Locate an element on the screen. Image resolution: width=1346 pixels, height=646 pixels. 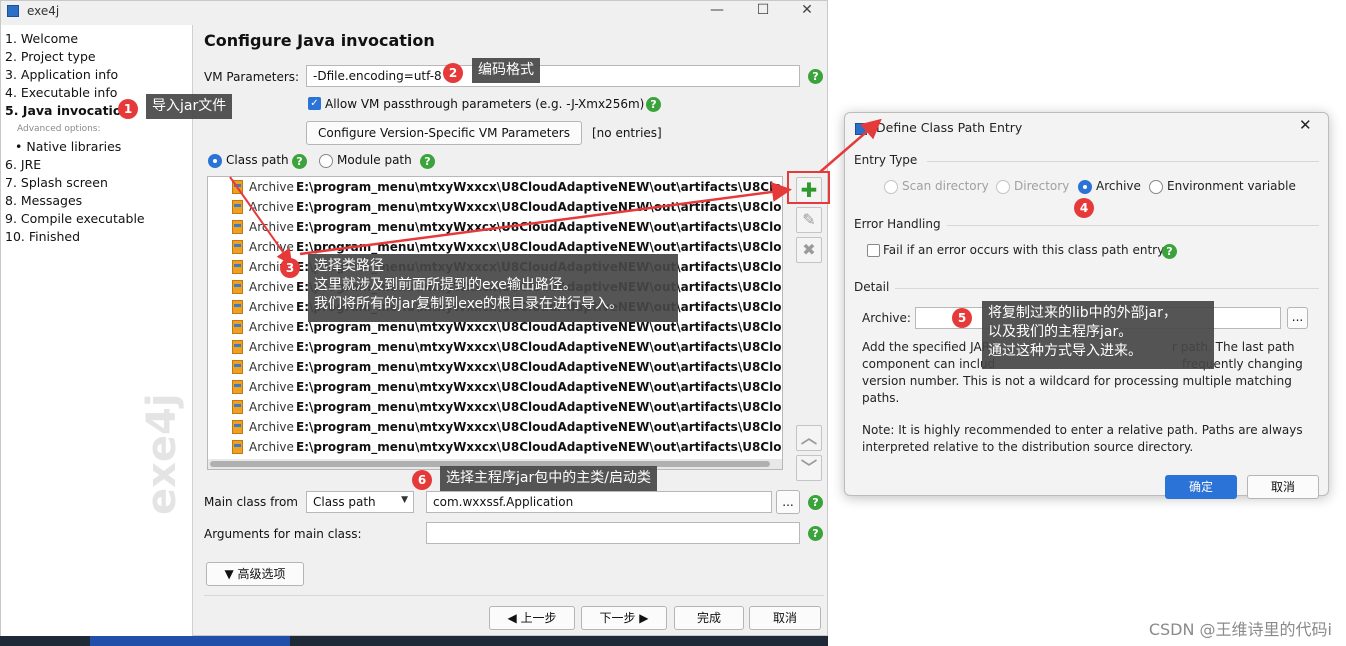
step-messages: 8. Messages is located at coordinates (43, 200).